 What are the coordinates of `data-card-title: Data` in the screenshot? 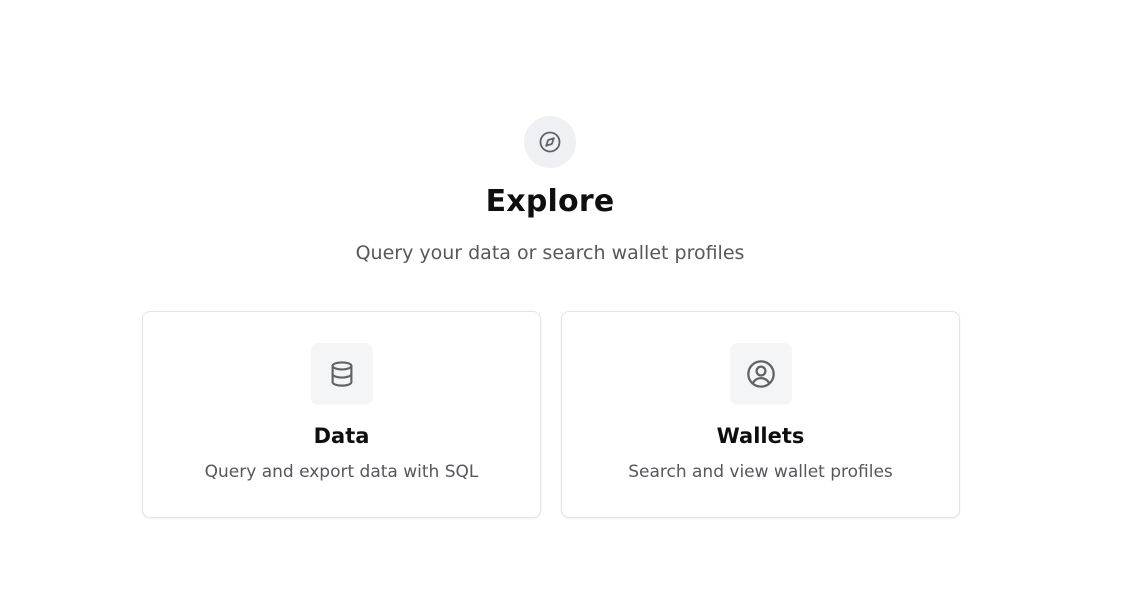 It's located at (341, 436).